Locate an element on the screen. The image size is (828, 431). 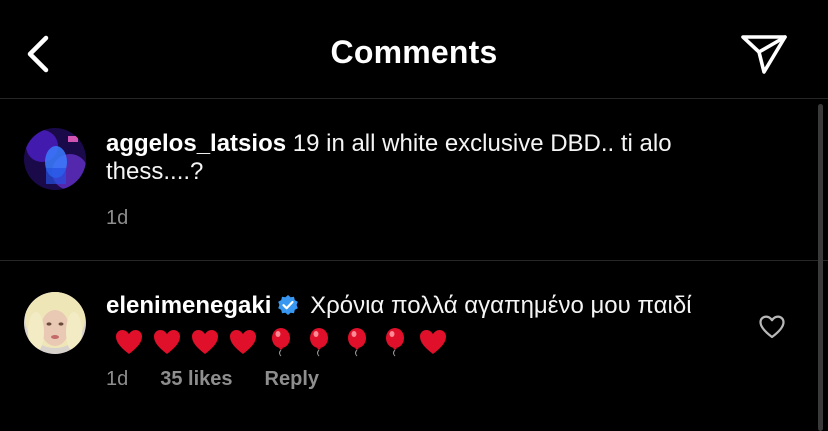
header-divider is located at coordinates (414, 98).